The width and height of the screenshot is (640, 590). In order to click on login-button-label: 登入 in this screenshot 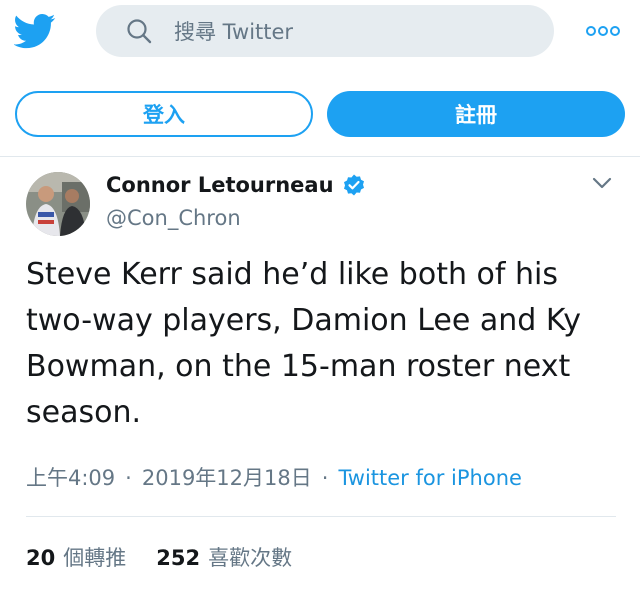, I will do `click(164, 115)`.